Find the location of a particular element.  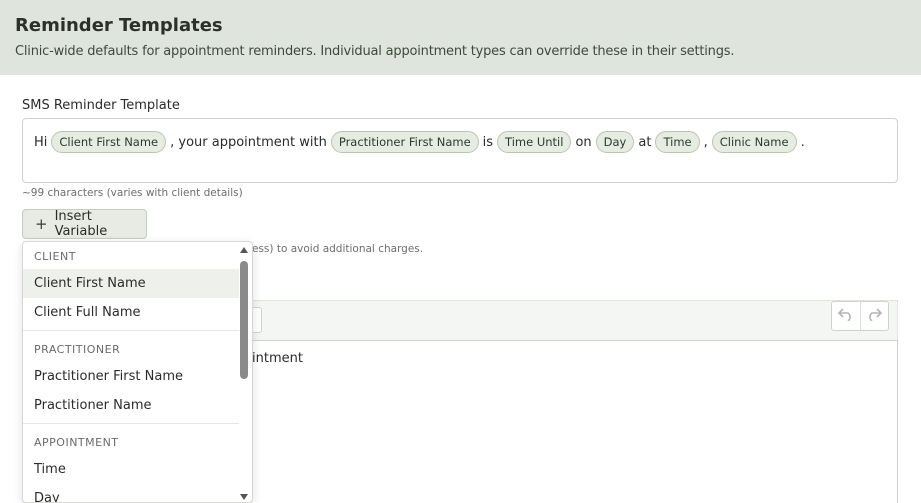

plus-icon: + is located at coordinates (41, 224).